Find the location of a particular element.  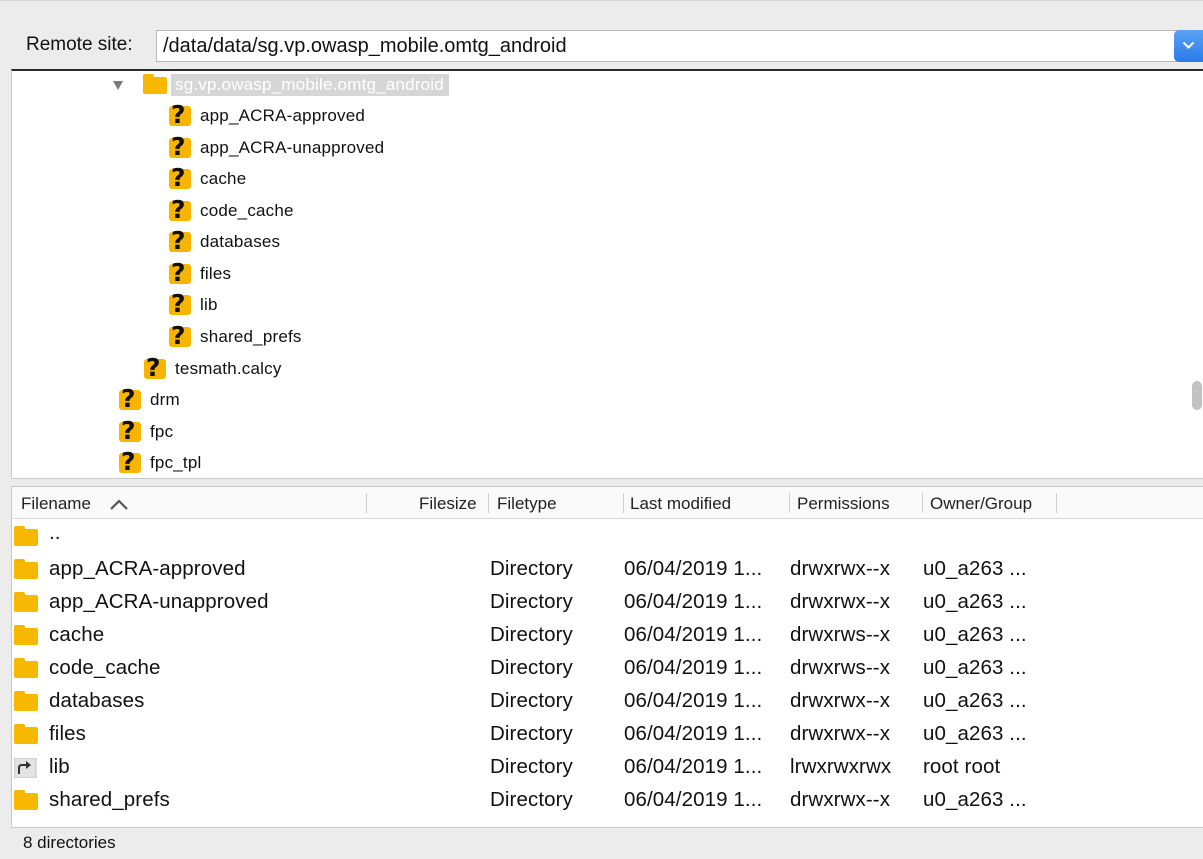

cell-filename: cache is located at coordinates (77, 634).